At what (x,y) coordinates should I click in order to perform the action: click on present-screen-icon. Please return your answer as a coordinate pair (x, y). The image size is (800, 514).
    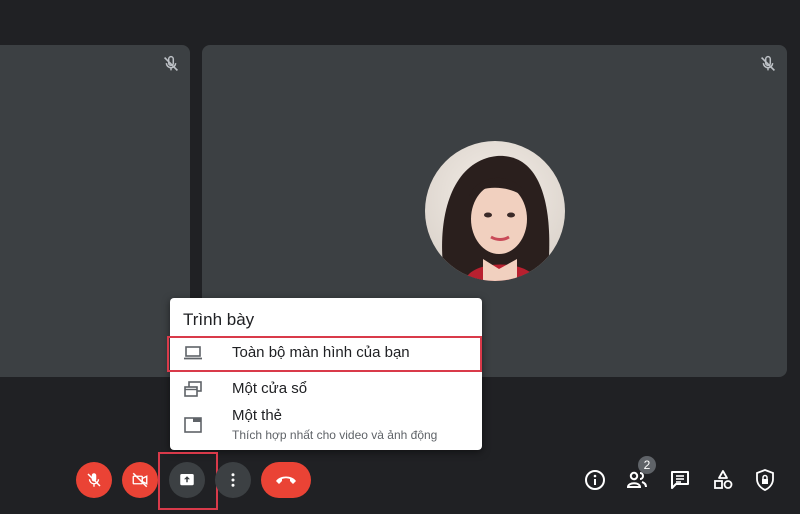
    Looking at the image, I should click on (187, 480).